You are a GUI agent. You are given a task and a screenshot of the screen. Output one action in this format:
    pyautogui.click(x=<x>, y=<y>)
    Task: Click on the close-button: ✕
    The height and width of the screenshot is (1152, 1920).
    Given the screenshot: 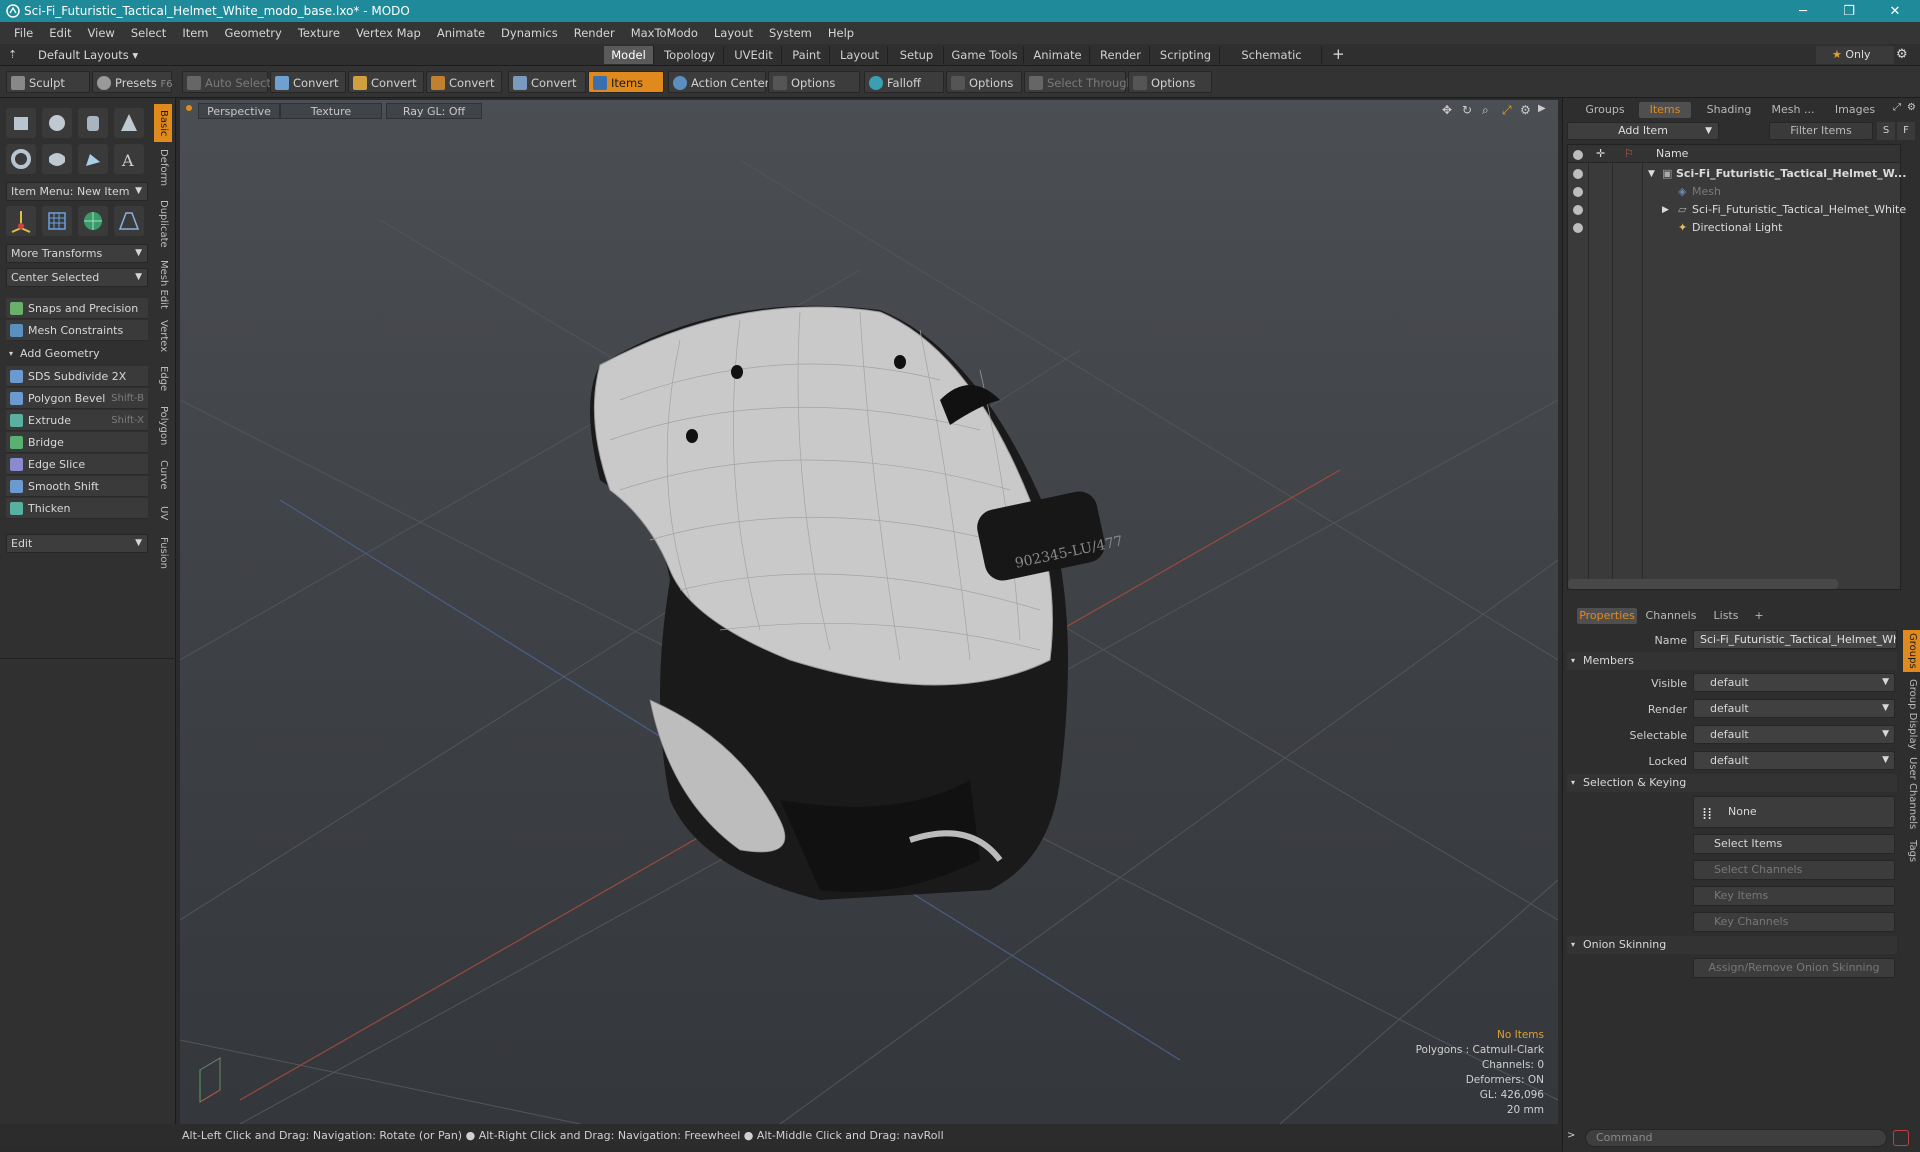 What is the action you would take?
    pyautogui.click(x=1895, y=11)
    